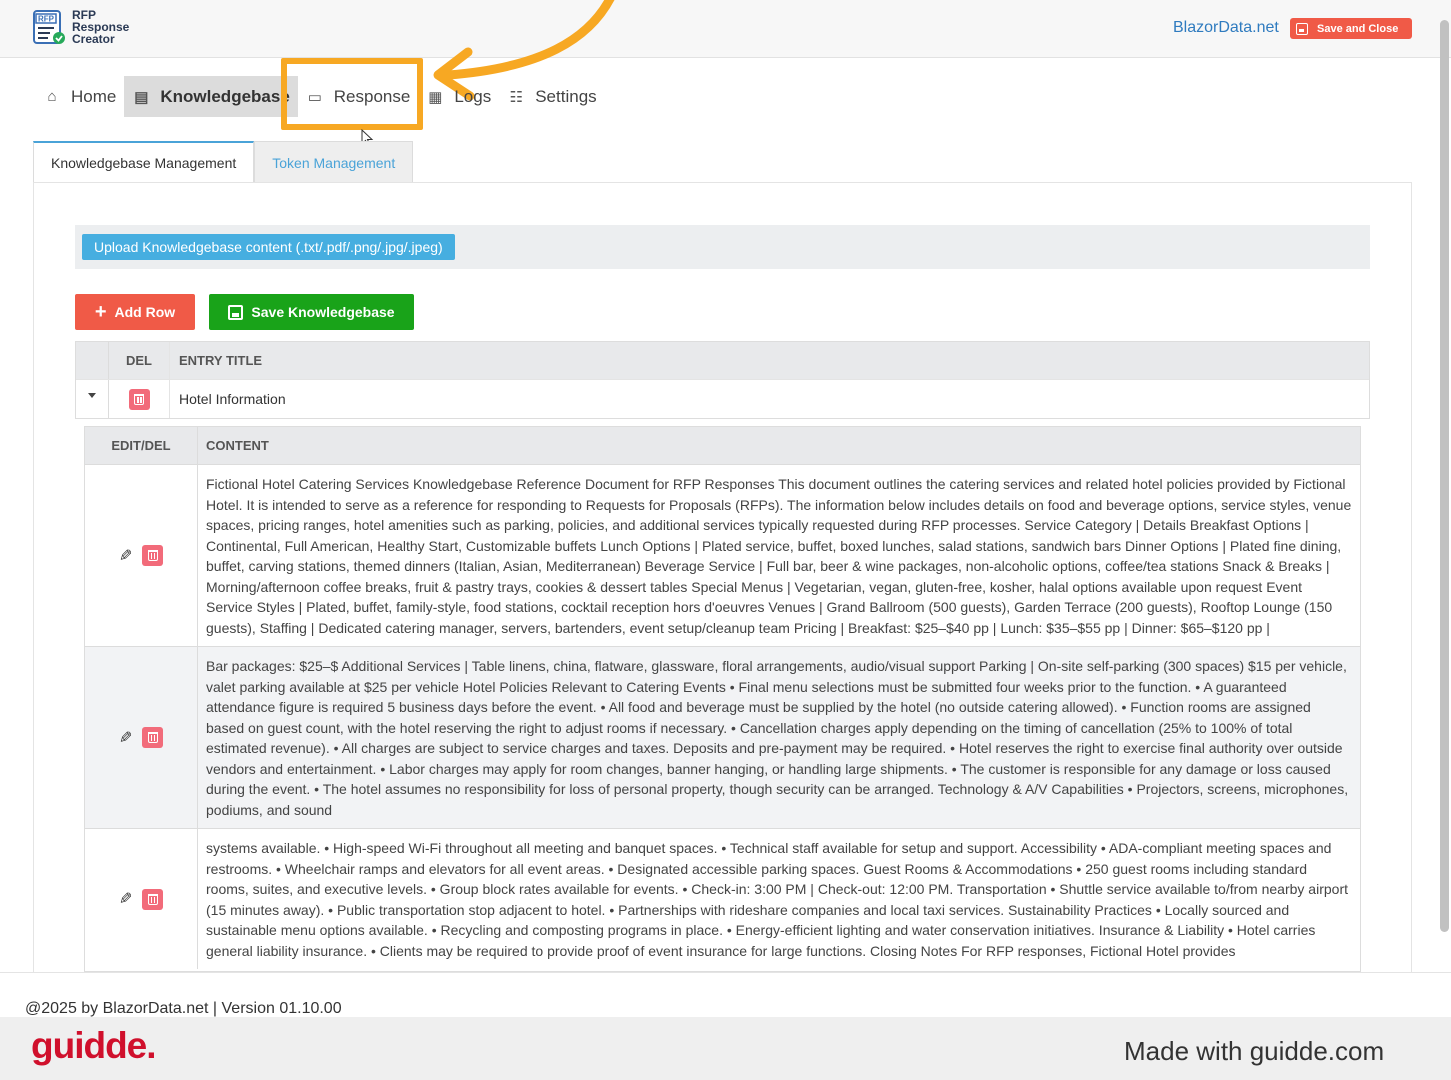 The image size is (1451, 1080). What do you see at coordinates (722, 398) in the screenshot?
I see `table-row: Hotel Information` at bounding box center [722, 398].